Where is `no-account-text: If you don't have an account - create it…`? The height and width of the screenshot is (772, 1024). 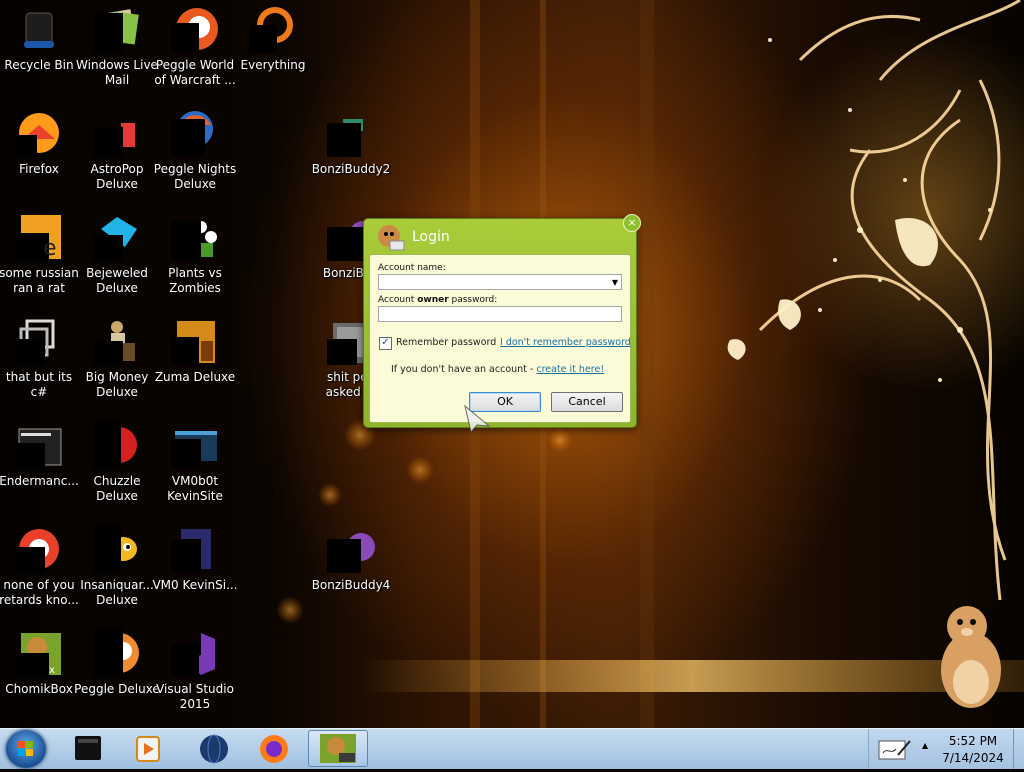
no-account-text: If you don't have an account - create it… is located at coordinates (498, 369).